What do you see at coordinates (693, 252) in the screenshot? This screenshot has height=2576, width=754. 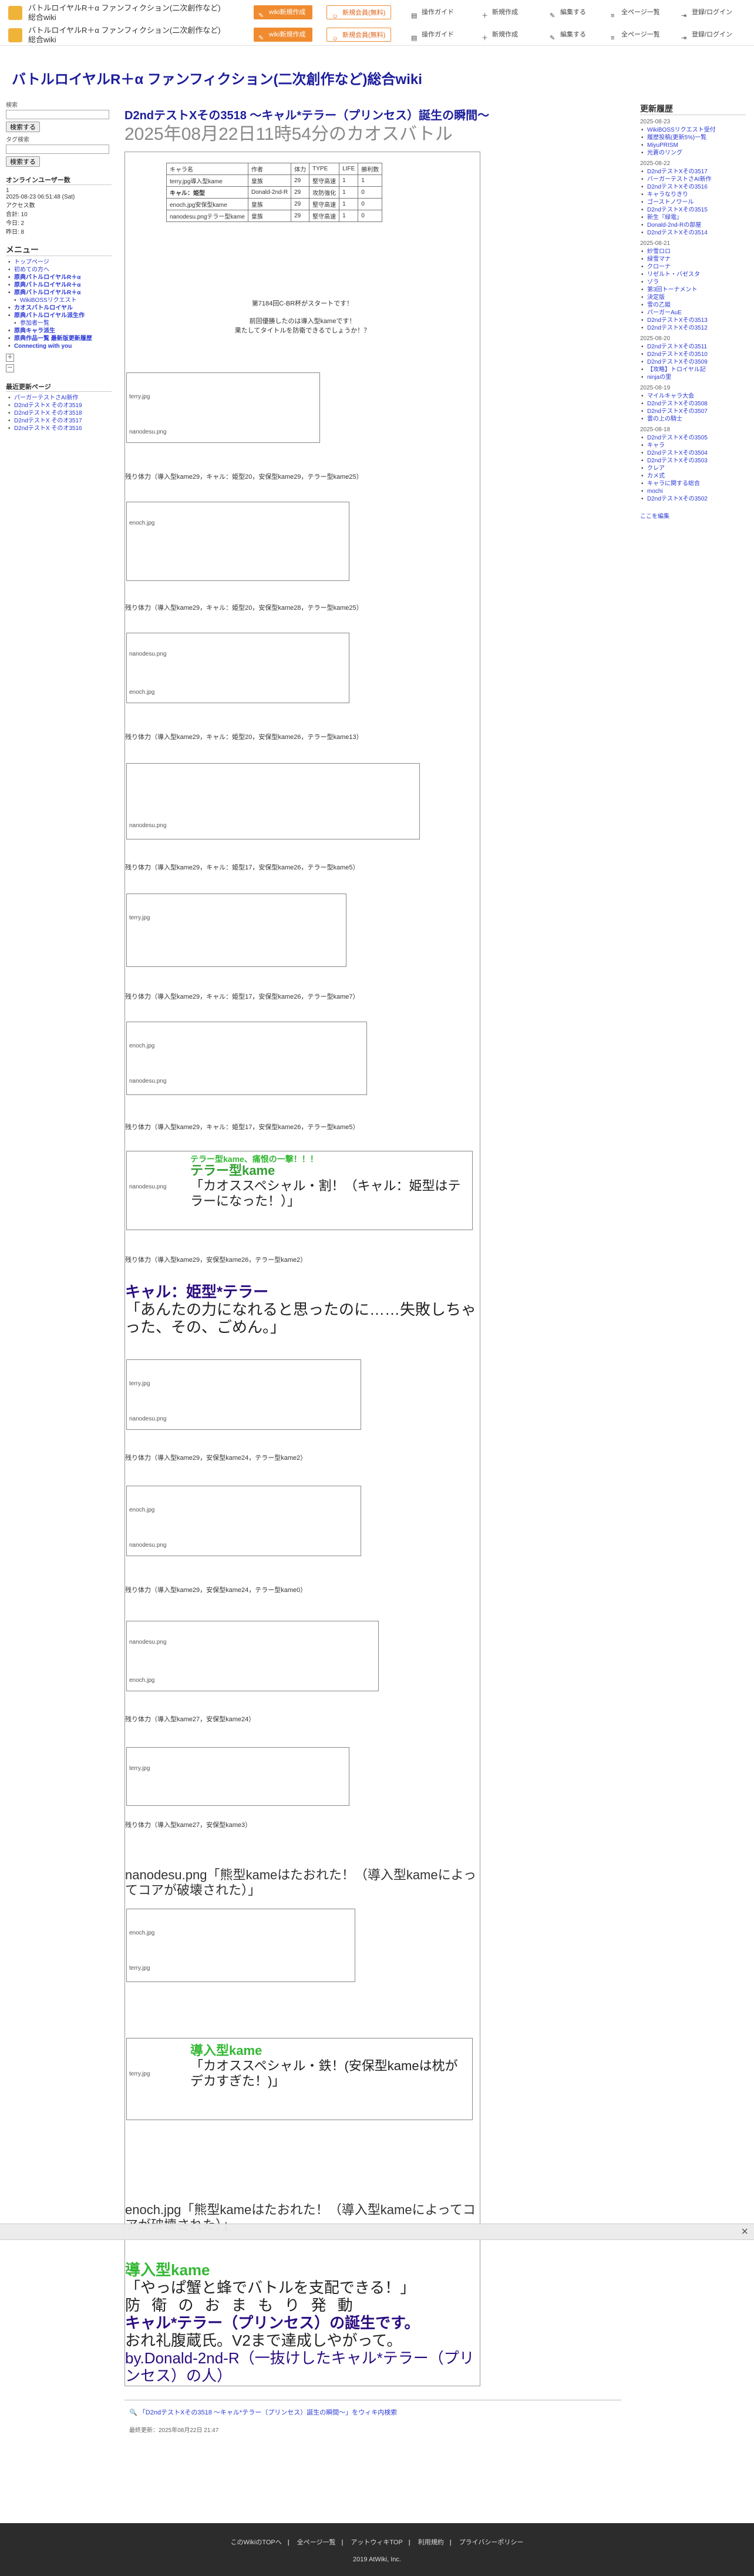 I see `history-item: 紗雪ロロ` at bounding box center [693, 252].